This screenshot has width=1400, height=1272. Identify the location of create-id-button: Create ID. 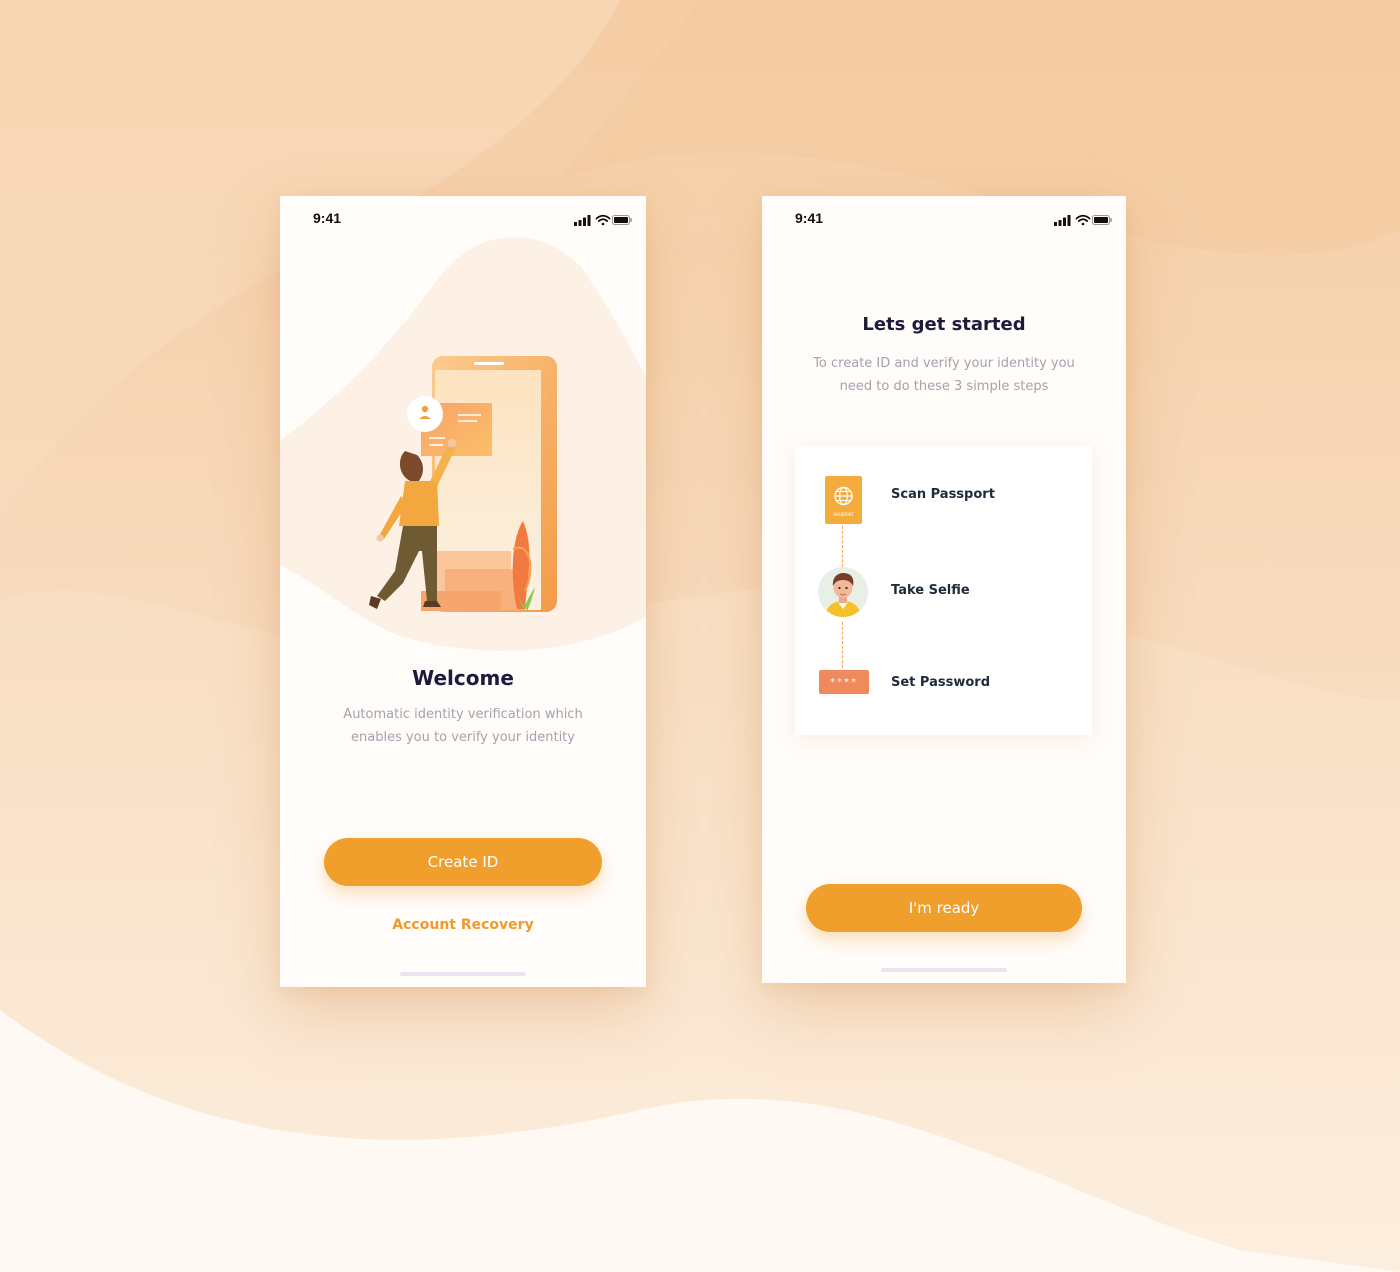
(463, 862).